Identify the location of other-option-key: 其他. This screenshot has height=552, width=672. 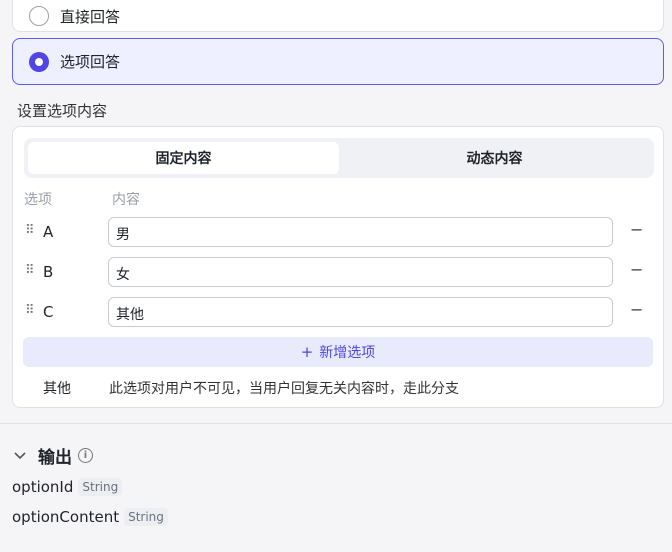
(57, 389).